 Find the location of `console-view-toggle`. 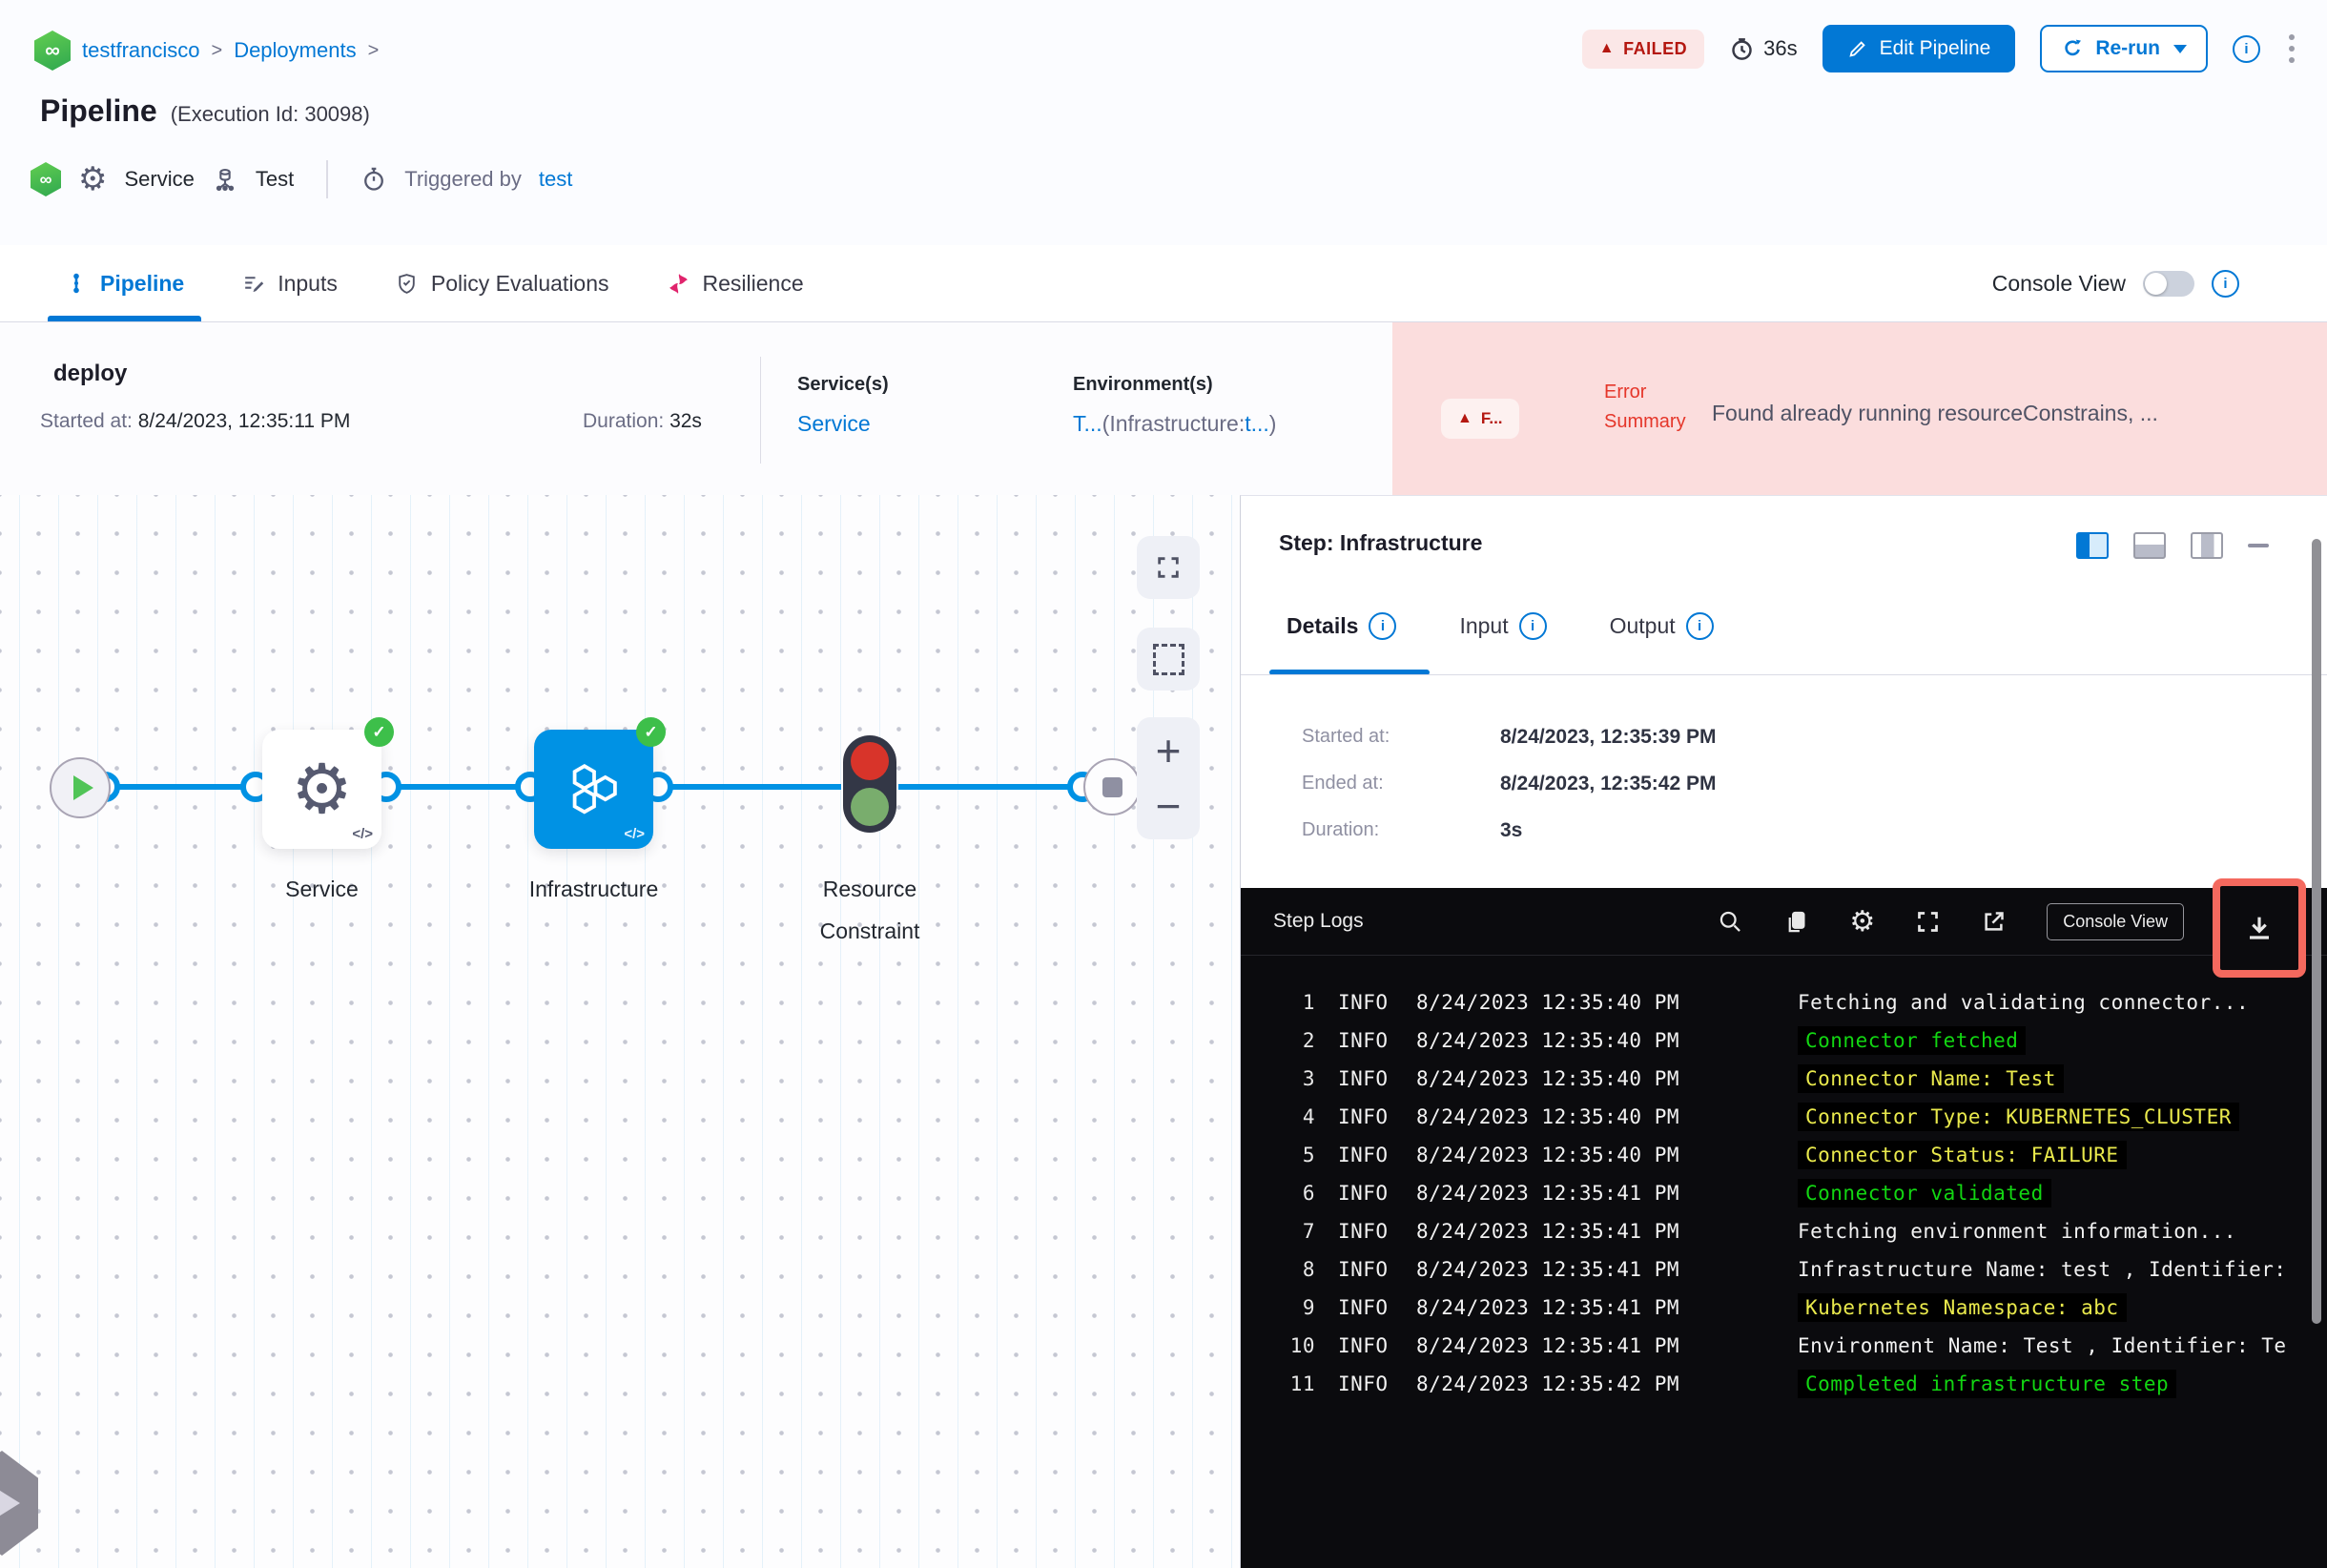

console-view-toggle is located at coordinates (2168, 283).